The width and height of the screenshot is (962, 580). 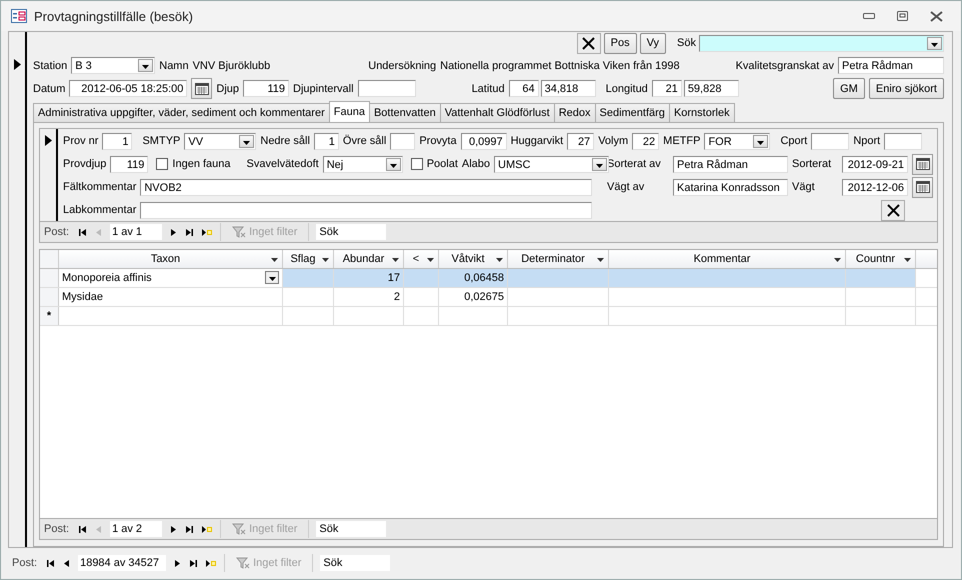 What do you see at coordinates (497, 112) in the screenshot?
I see `tab: Vattenhalt Glödförlust` at bounding box center [497, 112].